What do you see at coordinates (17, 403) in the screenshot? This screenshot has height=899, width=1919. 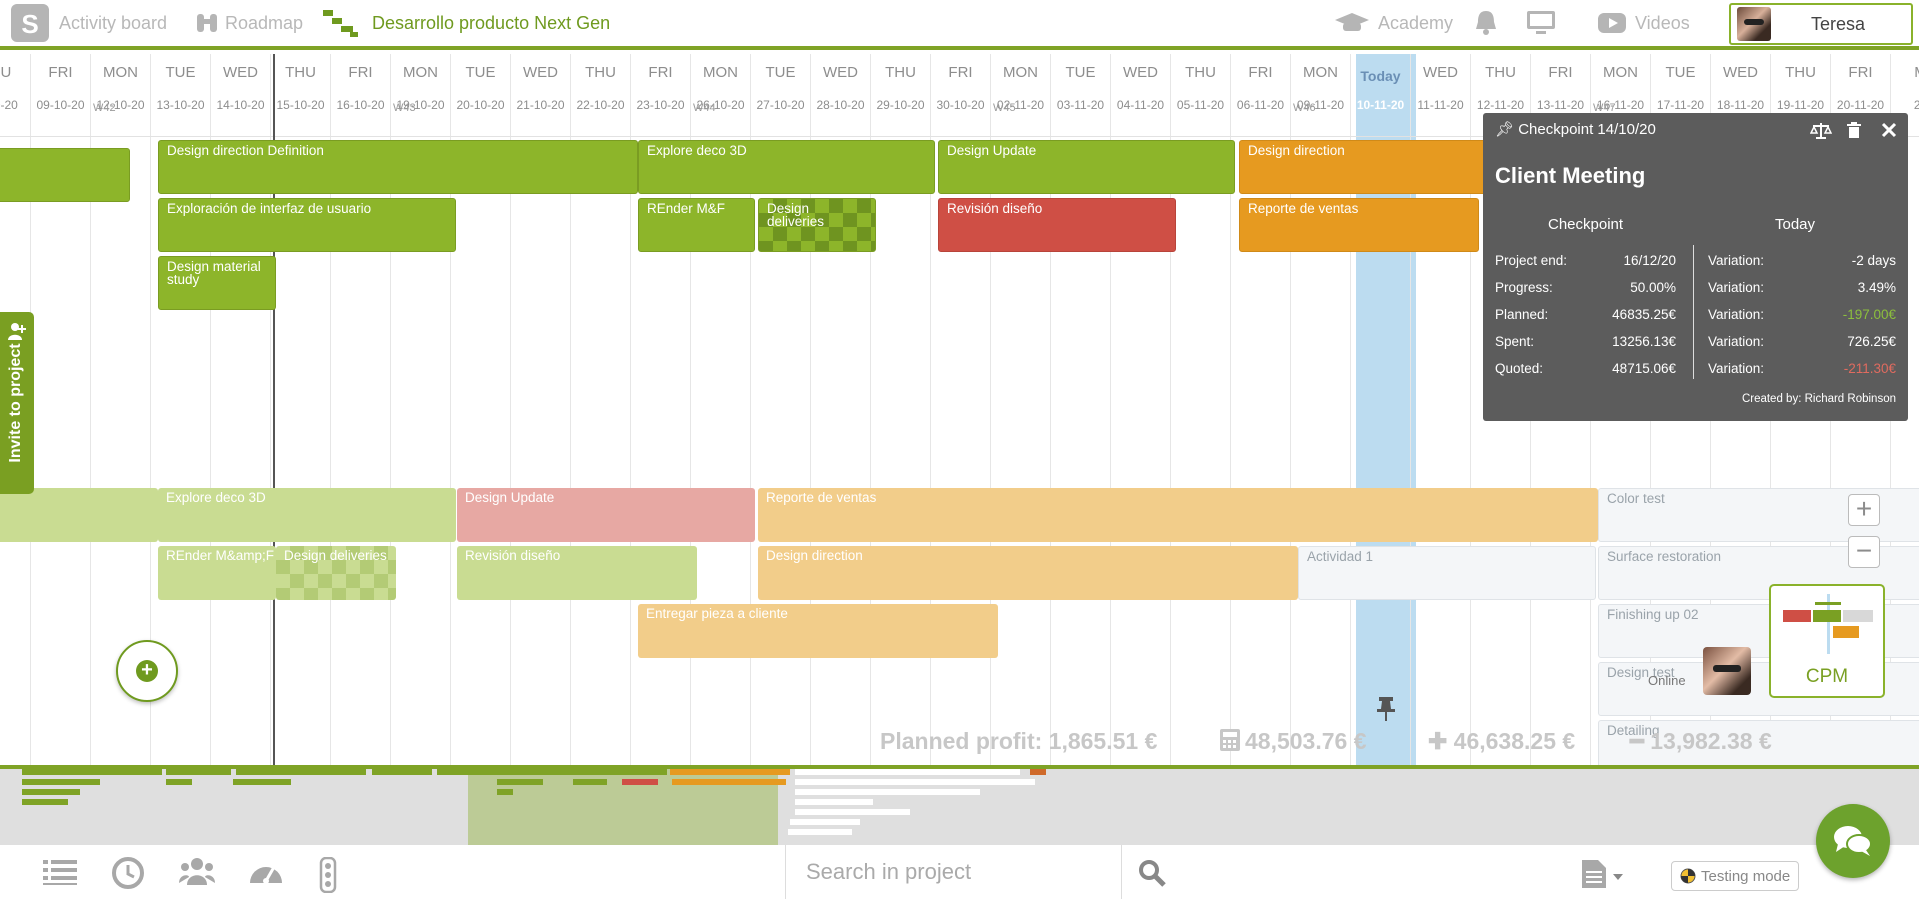 I see `invite-to-project-tab: Invite to project` at bounding box center [17, 403].